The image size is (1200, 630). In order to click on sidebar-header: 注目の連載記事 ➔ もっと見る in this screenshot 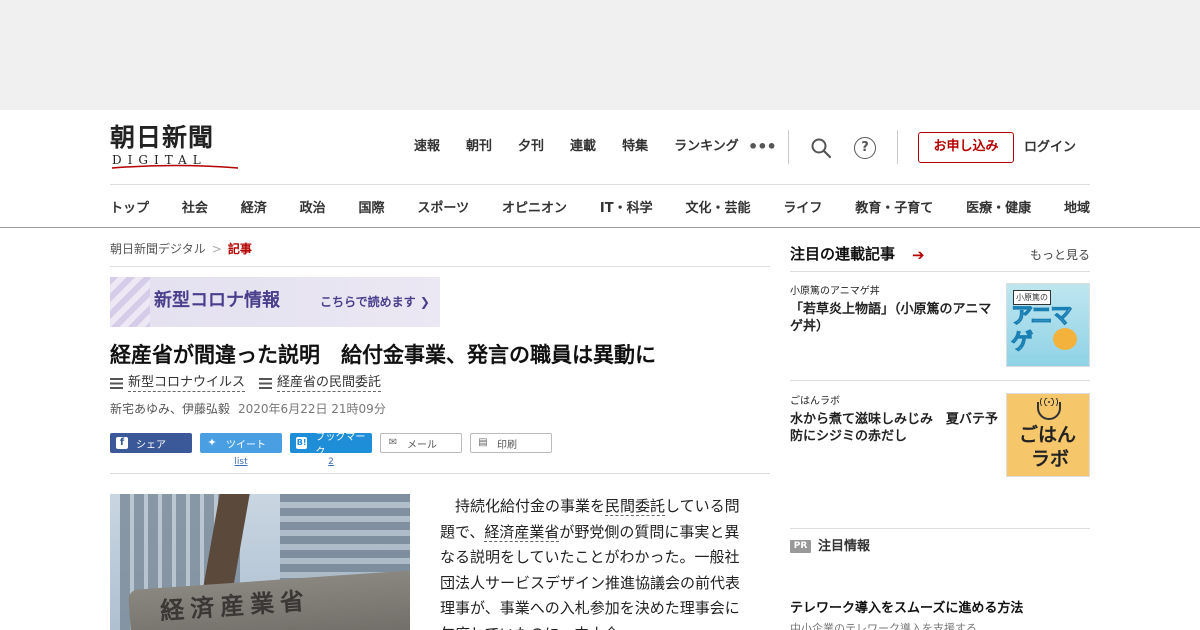, I will do `click(940, 258)`.